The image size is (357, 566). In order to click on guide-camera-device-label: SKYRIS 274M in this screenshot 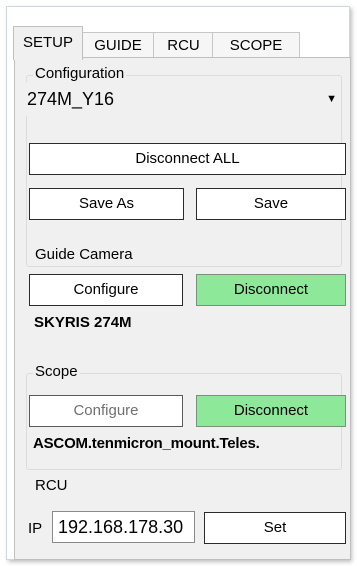, I will do `click(83, 322)`.